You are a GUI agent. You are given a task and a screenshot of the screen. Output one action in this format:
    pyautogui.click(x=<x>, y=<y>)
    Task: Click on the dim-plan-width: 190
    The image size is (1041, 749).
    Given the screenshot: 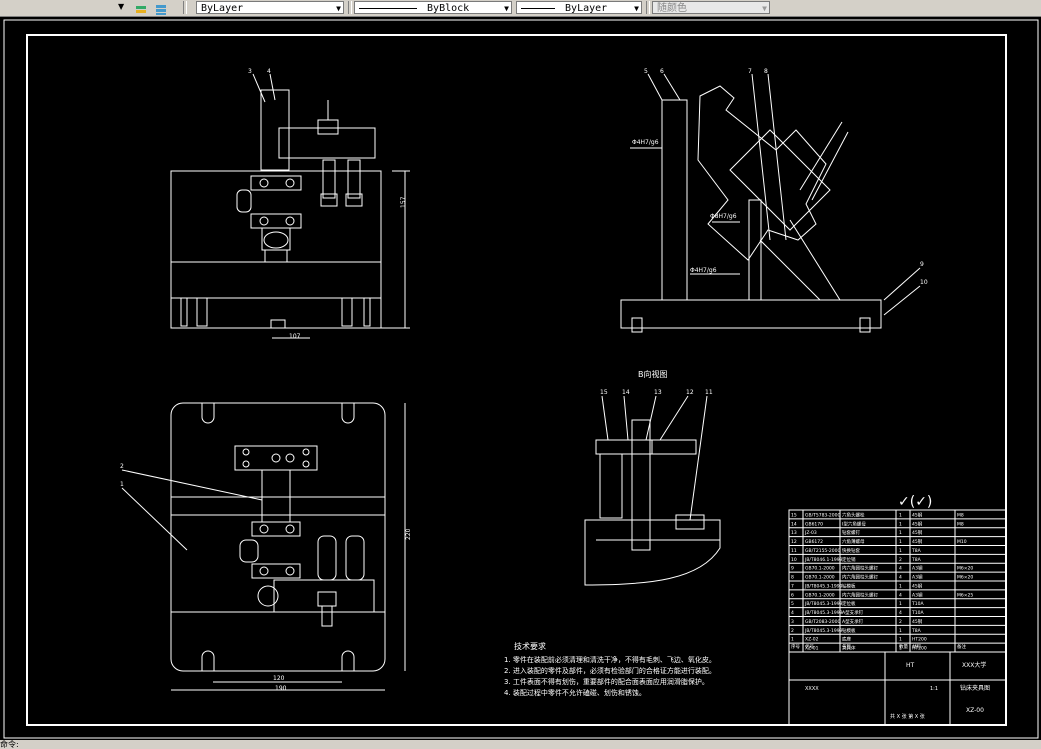 What is the action you would take?
    pyautogui.click(x=281, y=688)
    